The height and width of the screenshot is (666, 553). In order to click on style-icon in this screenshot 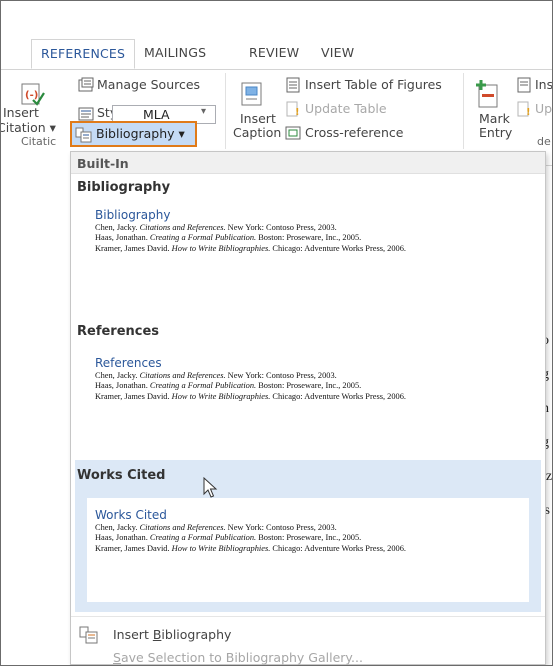, I will do `click(86, 114)`.